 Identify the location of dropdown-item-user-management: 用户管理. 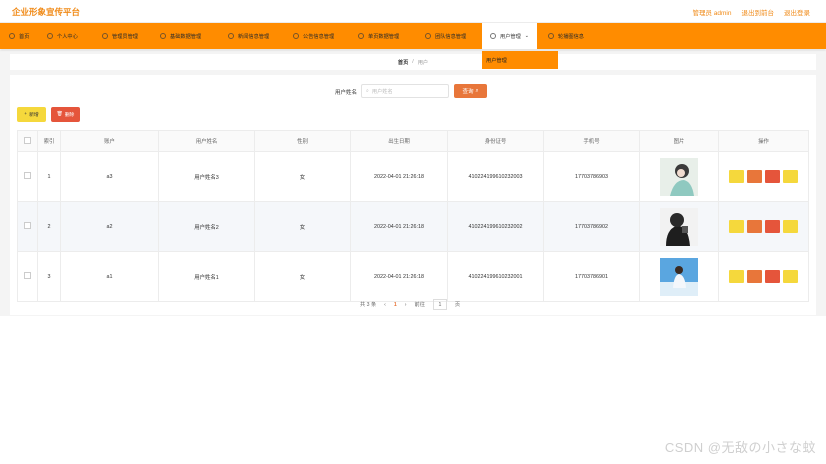
(496, 60).